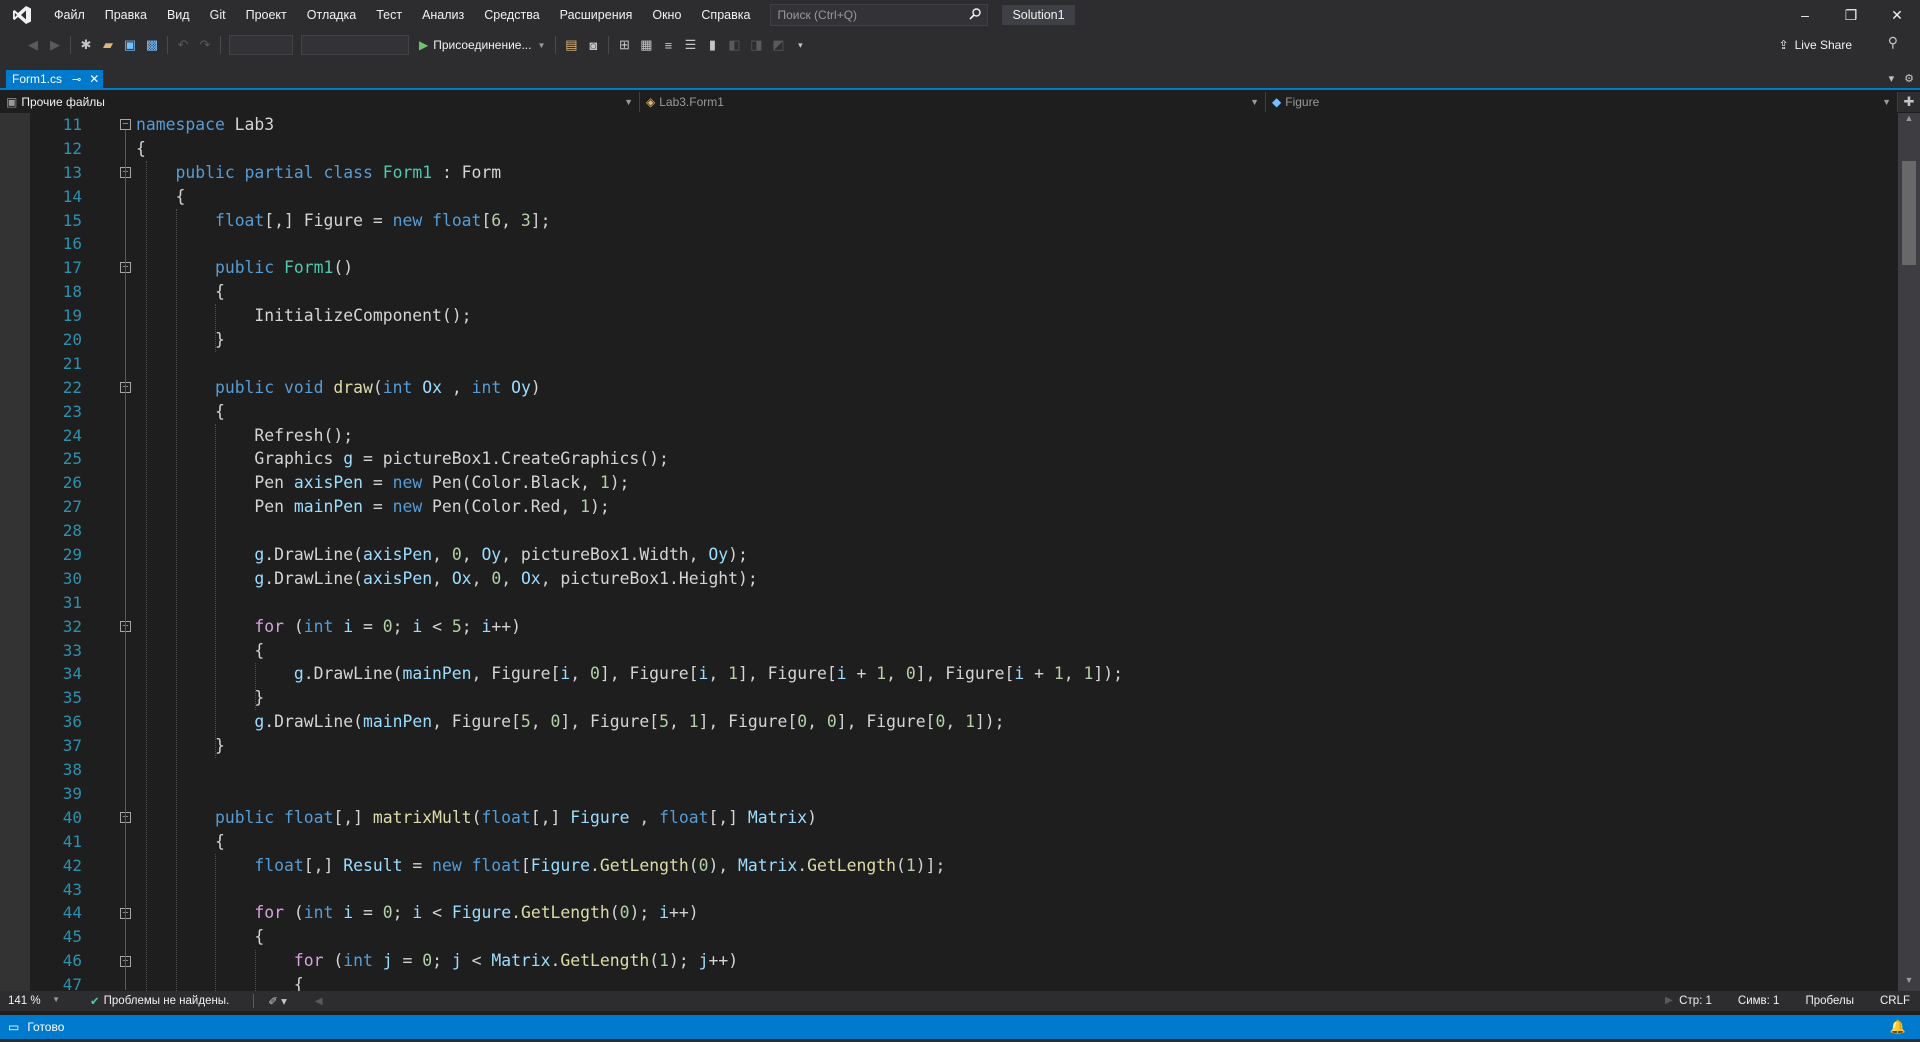 The width and height of the screenshot is (1920, 1042). Describe the element at coordinates (1909, 78) in the screenshot. I see `gear-icon: ⚙` at that location.